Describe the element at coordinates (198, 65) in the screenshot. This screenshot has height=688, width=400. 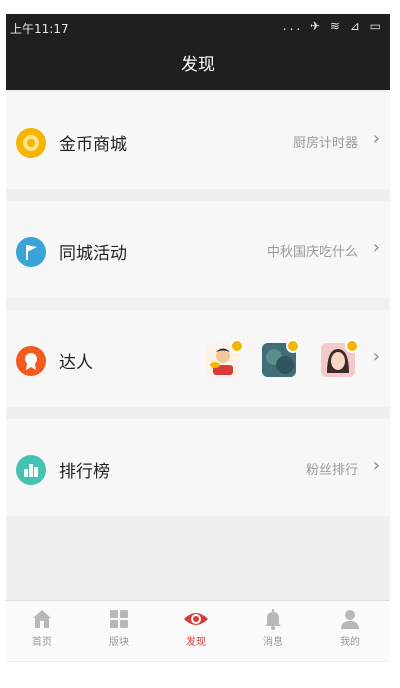
I see `page-title: 发现` at that location.